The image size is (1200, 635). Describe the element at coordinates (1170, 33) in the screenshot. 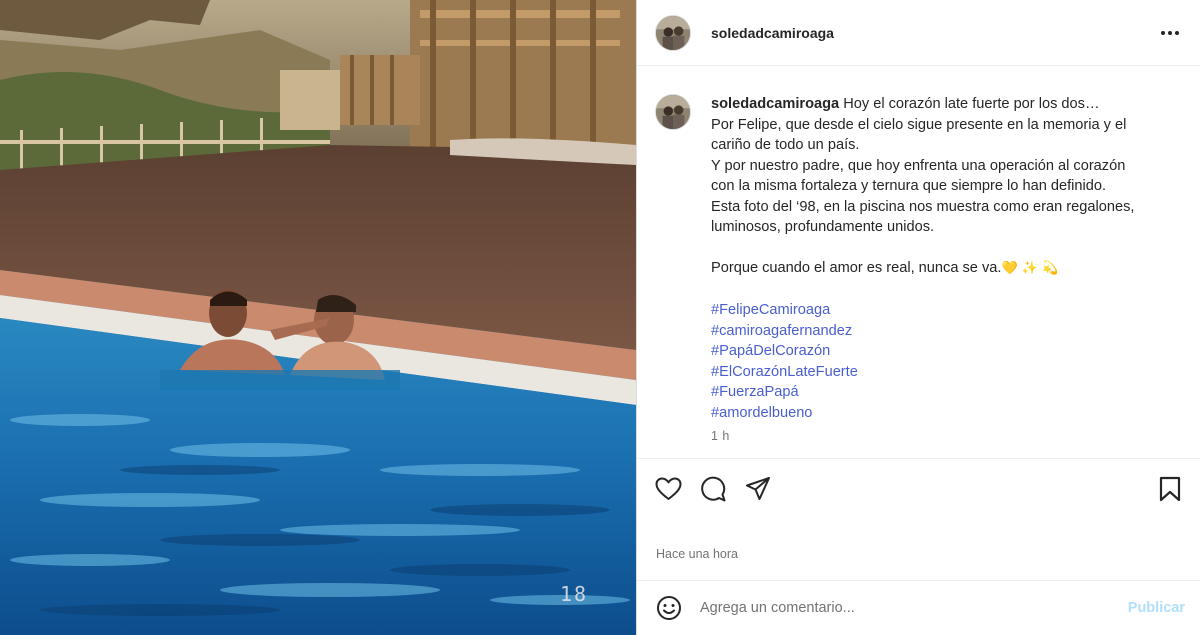

I see `more-options-icon` at that location.